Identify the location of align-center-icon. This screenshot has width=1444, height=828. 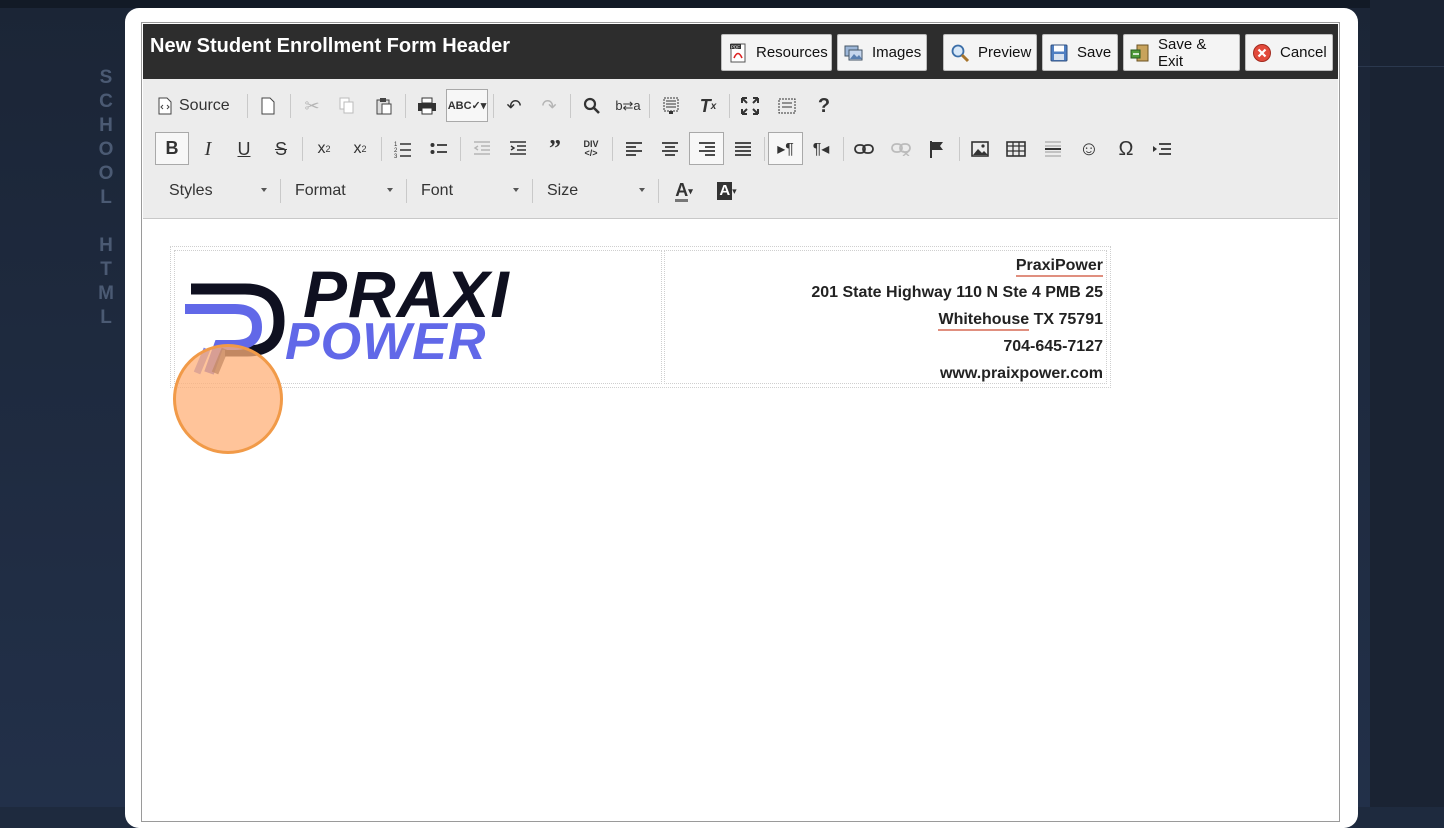
(670, 149).